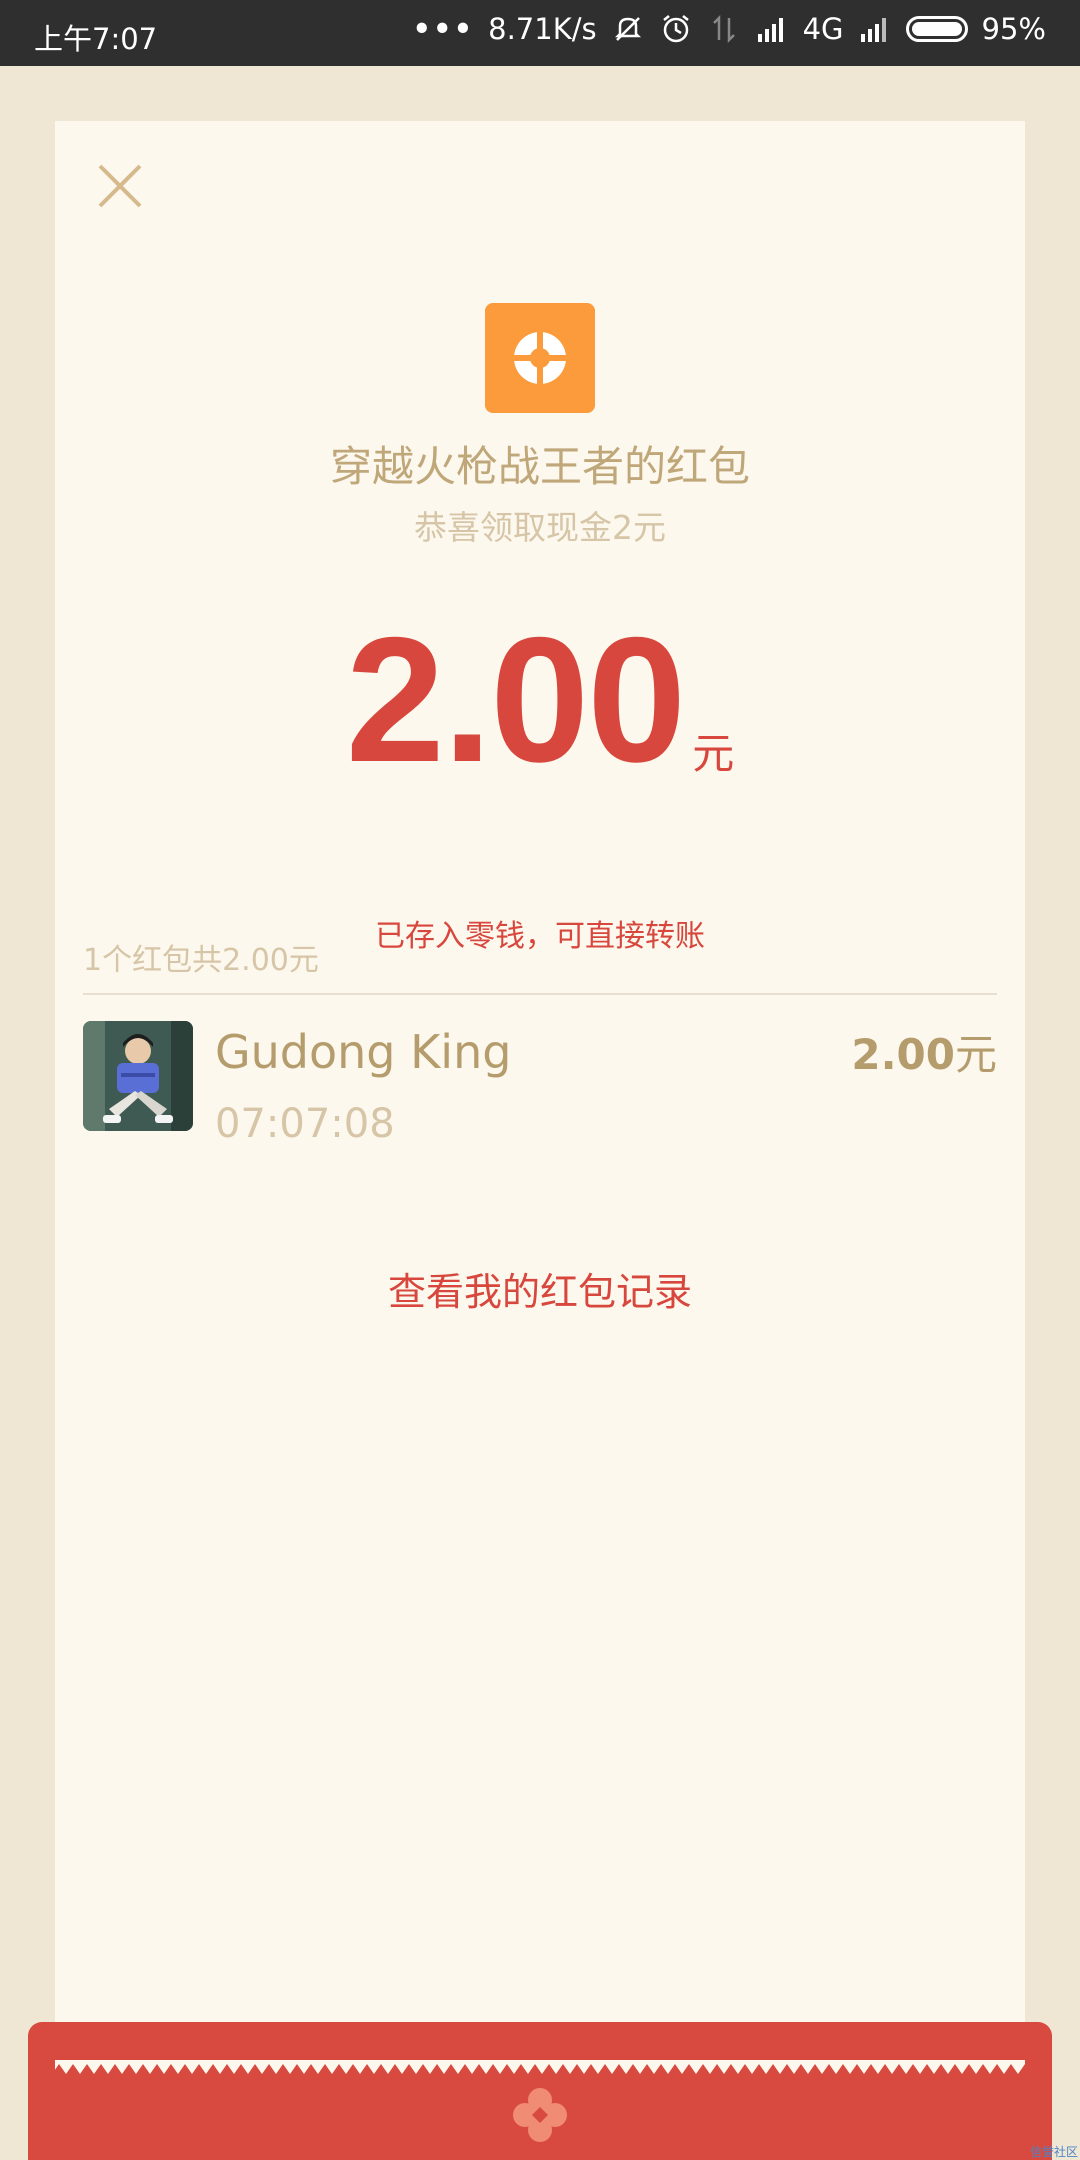  What do you see at coordinates (1013, 29) in the screenshot?
I see `battery-percent: 95%` at bounding box center [1013, 29].